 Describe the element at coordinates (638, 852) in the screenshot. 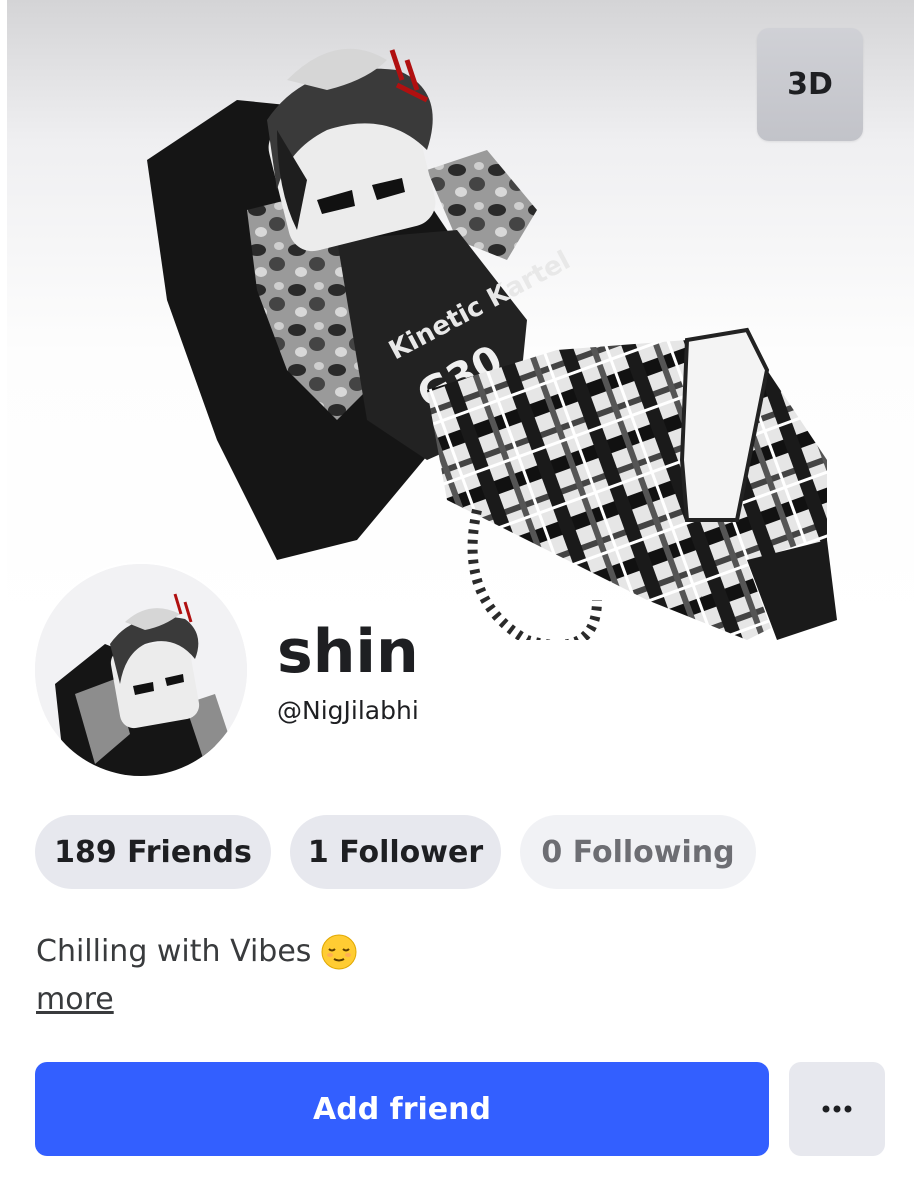

I see `following-count-pill: 0 Following` at that location.